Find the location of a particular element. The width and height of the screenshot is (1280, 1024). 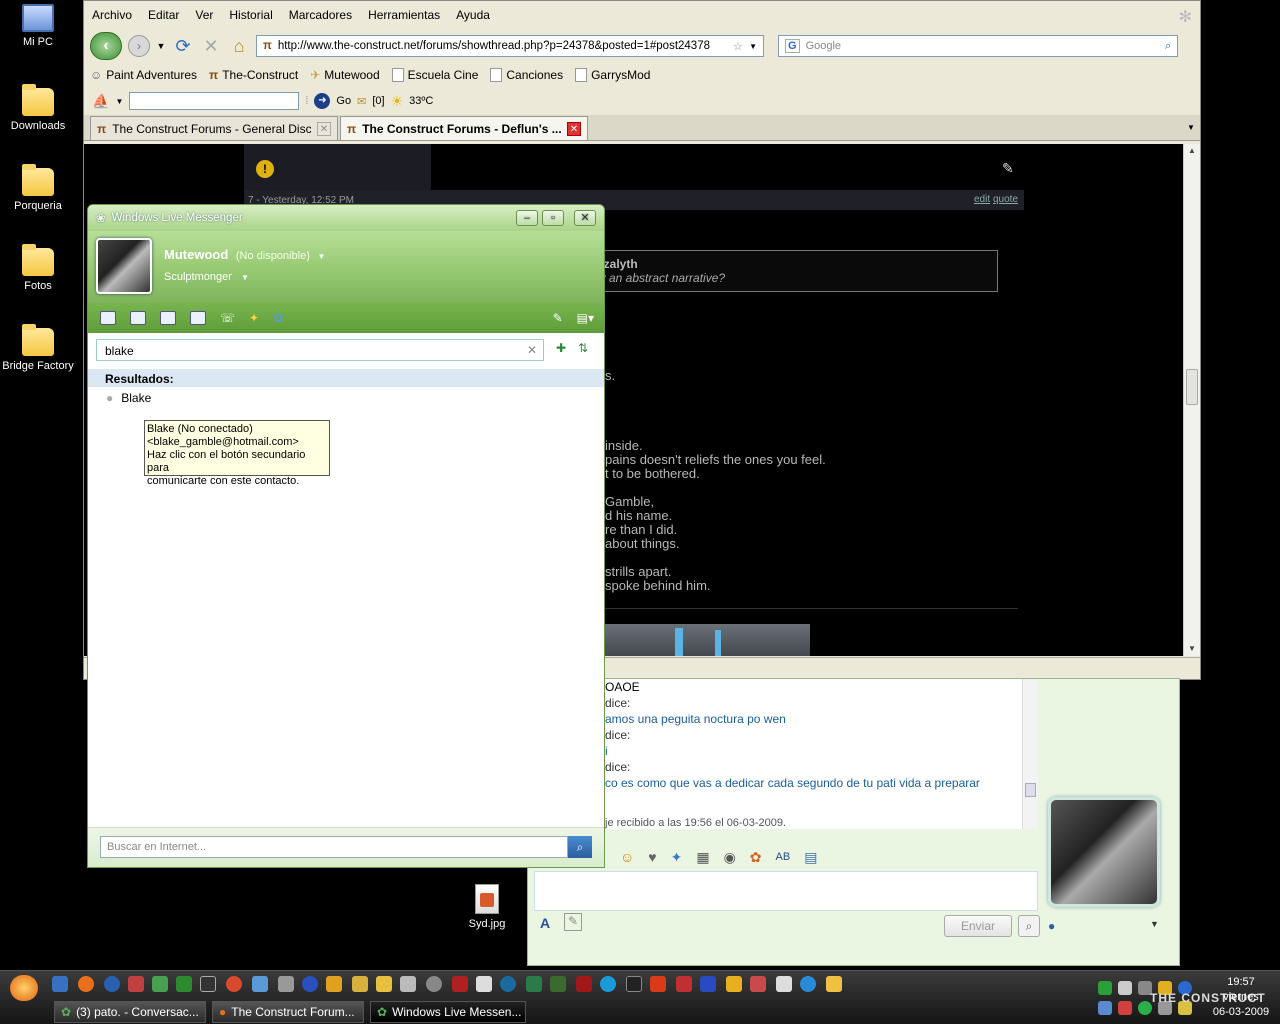

webcam-icon: ● is located at coordinates (1051, 926).